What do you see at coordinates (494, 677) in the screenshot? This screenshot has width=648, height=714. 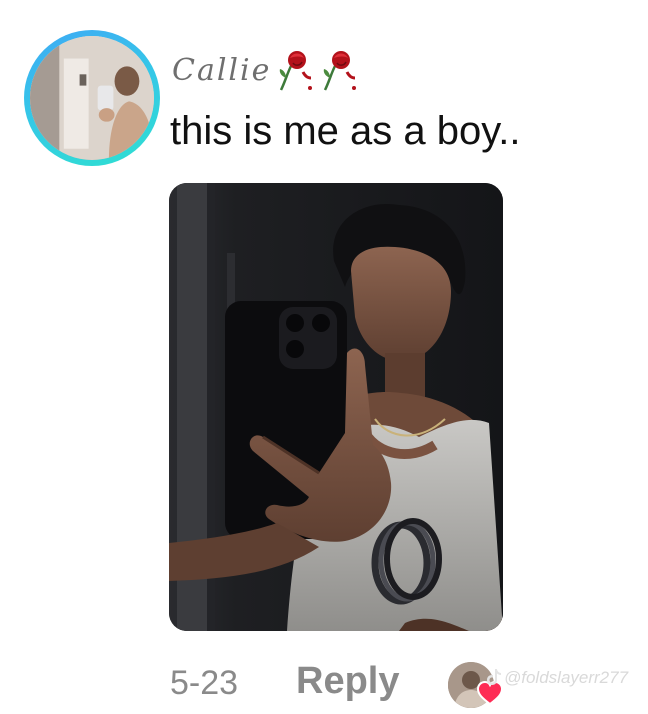 I see `tiktok-logo-icon` at bounding box center [494, 677].